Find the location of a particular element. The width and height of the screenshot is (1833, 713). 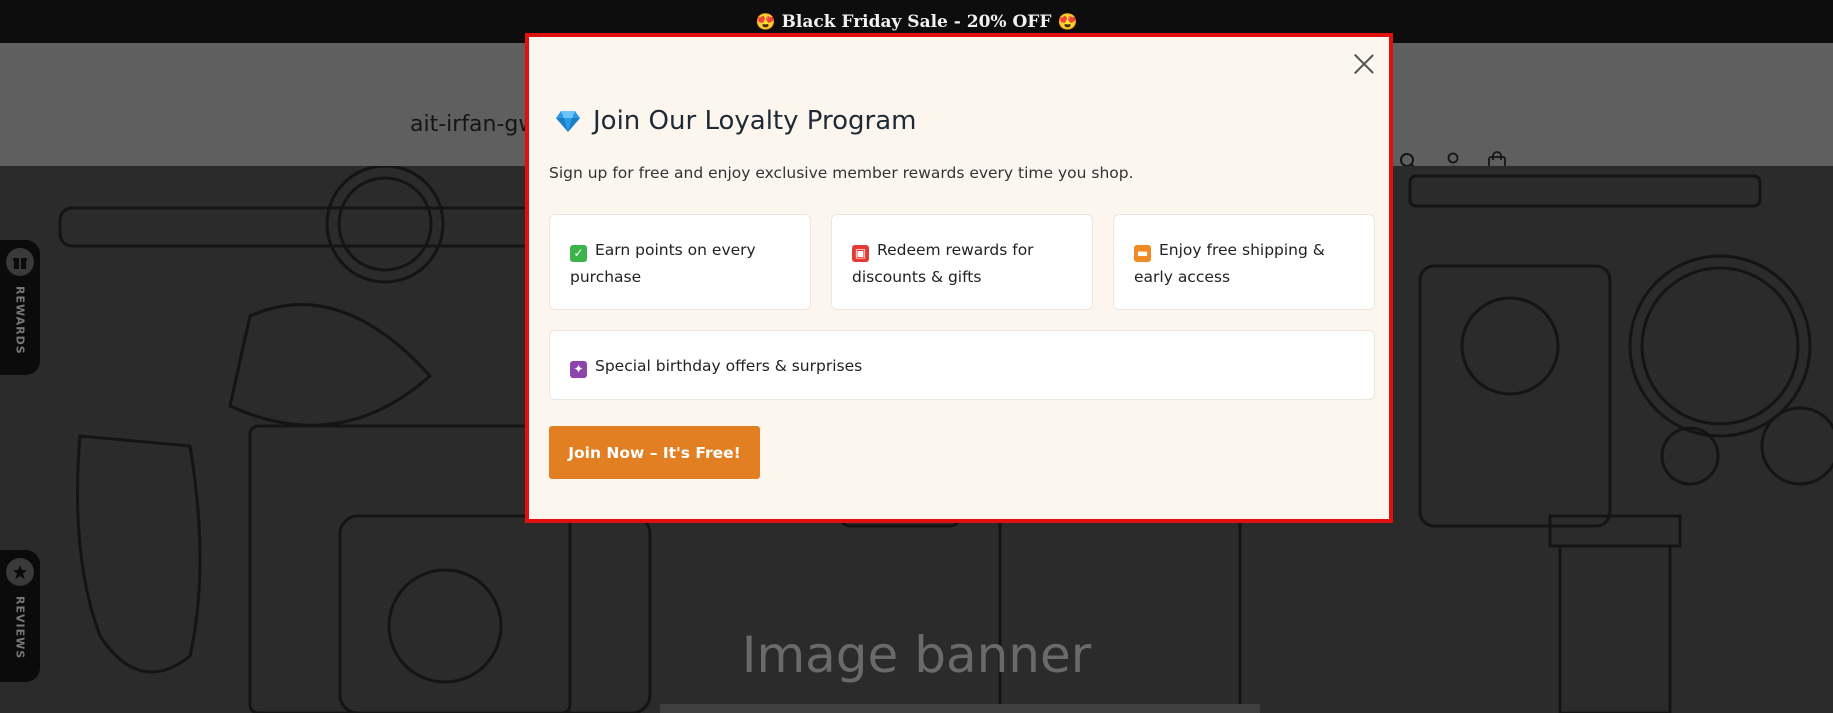

rewards-side-tab: REWARDS is located at coordinates (20, 307).